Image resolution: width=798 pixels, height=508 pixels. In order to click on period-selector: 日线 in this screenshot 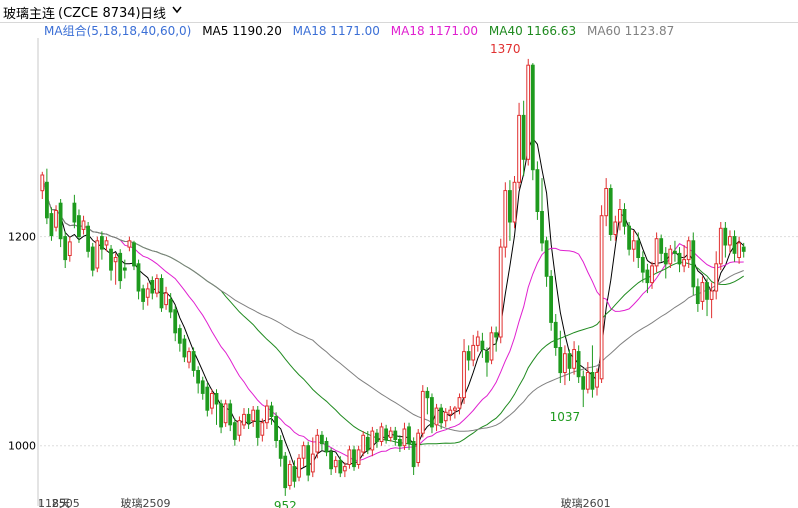, I will do `click(153, 12)`.